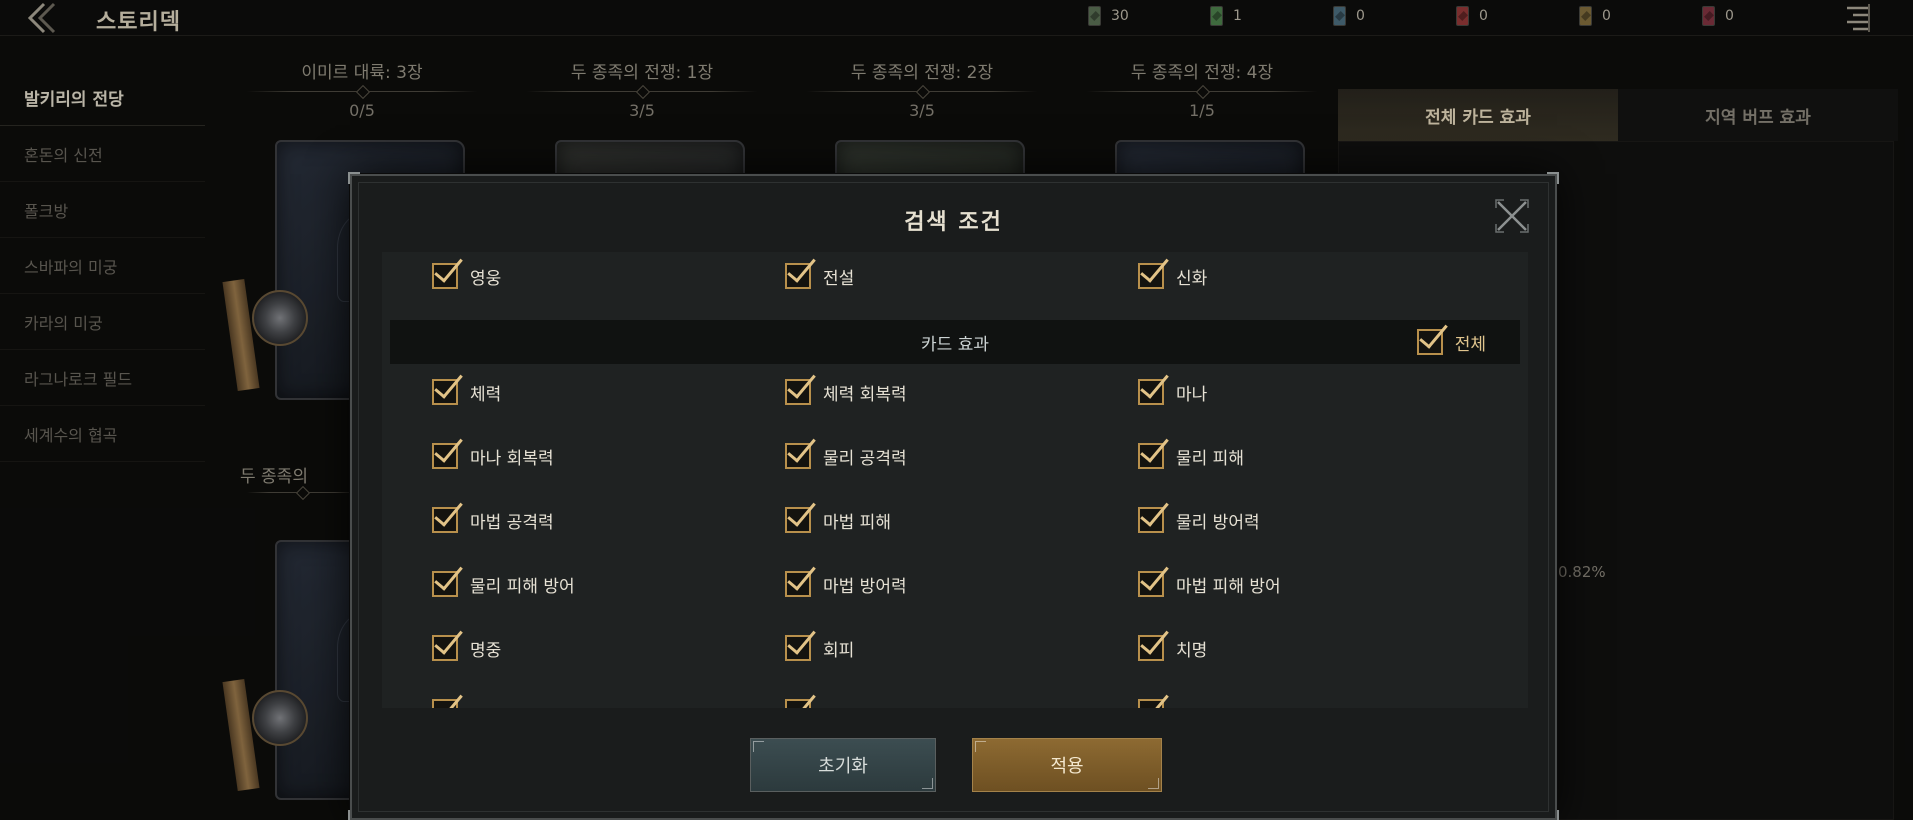 The width and height of the screenshot is (1913, 820). Describe the element at coordinates (1470, 344) in the screenshot. I see `checkbox-label: 전체` at that location.